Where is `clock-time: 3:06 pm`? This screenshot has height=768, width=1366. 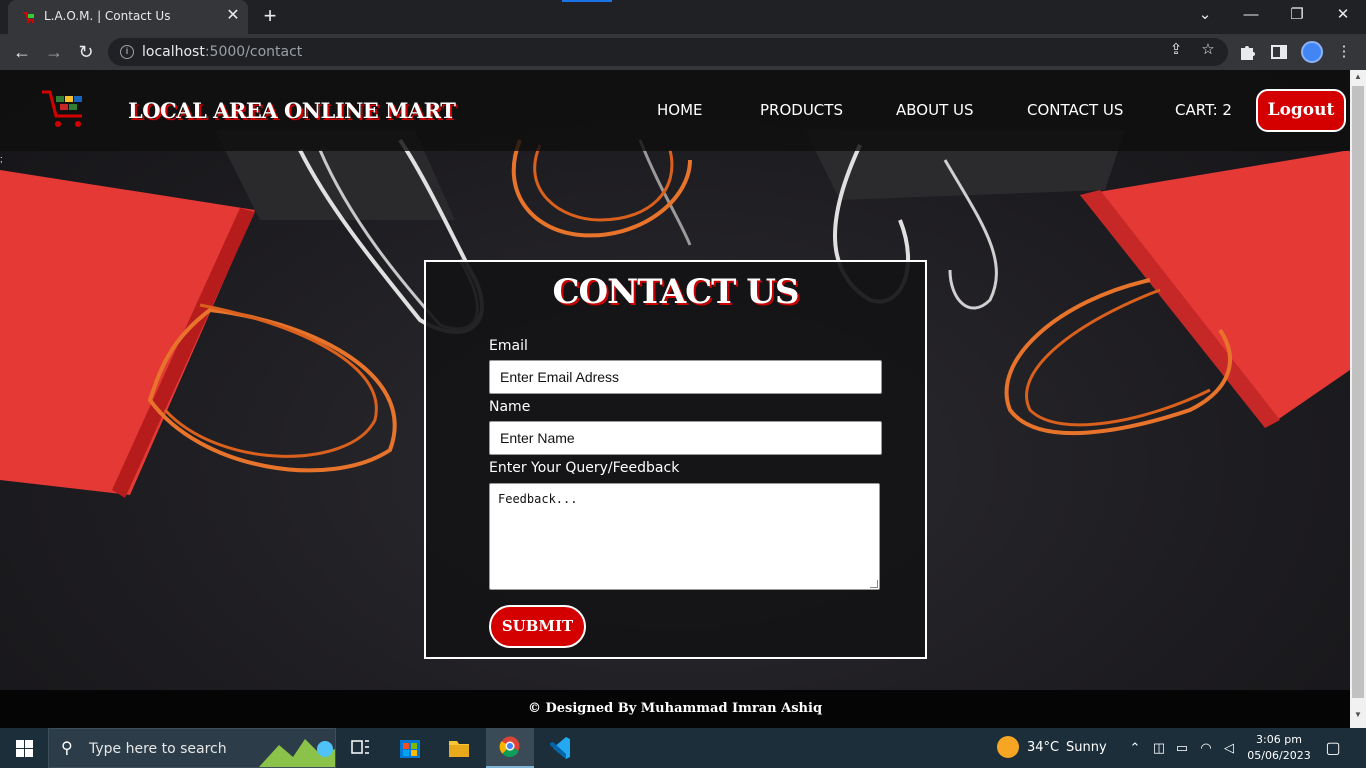
clock-time: 3:06 pm is located at coordinates (1279, 739).